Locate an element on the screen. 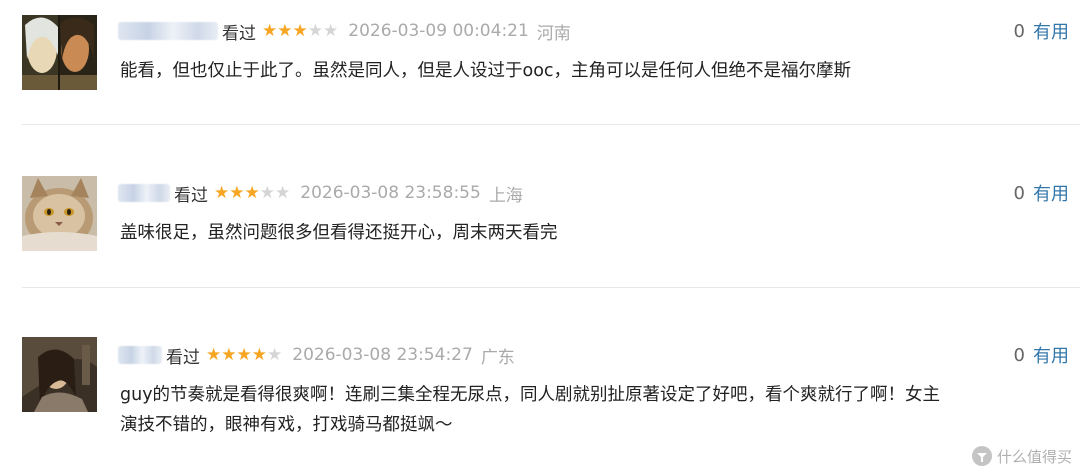 This screenshot has height=473, width=1080. comment-location: 广东 is located at coordinates (497, 357).